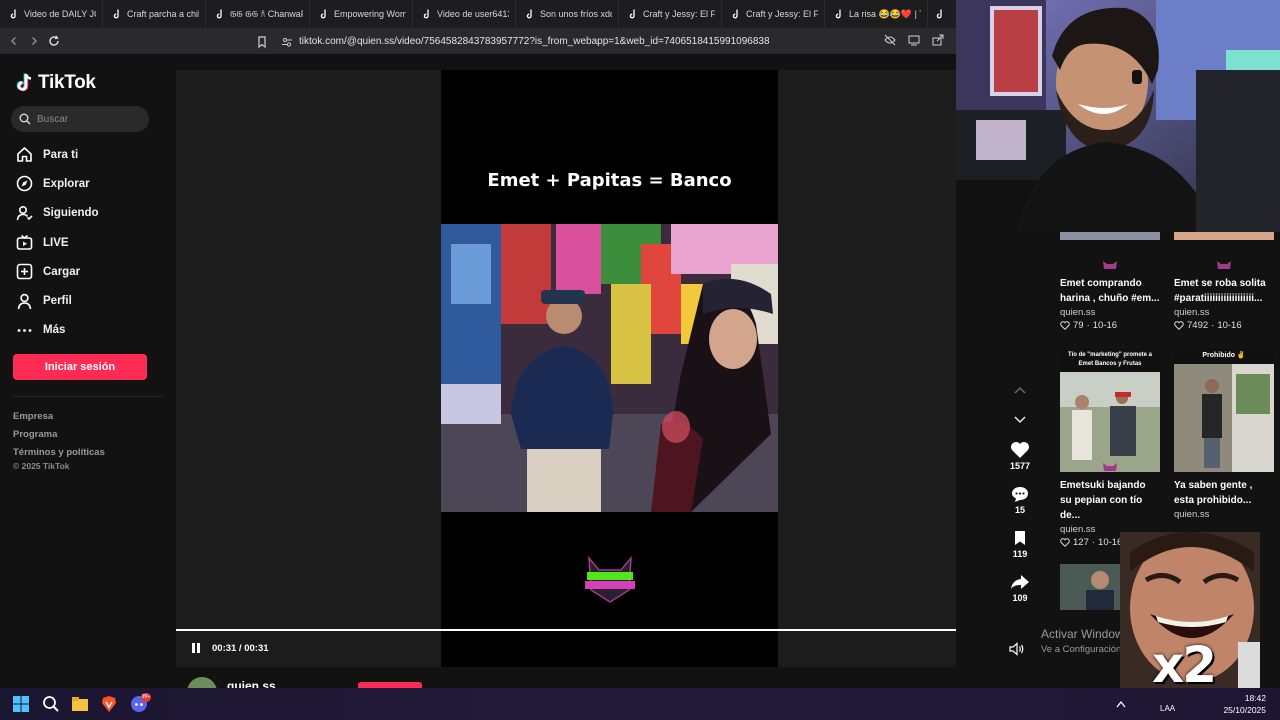 This screenshot has width=1280, height=720. I want to click on share-icon, so click(938, 40).